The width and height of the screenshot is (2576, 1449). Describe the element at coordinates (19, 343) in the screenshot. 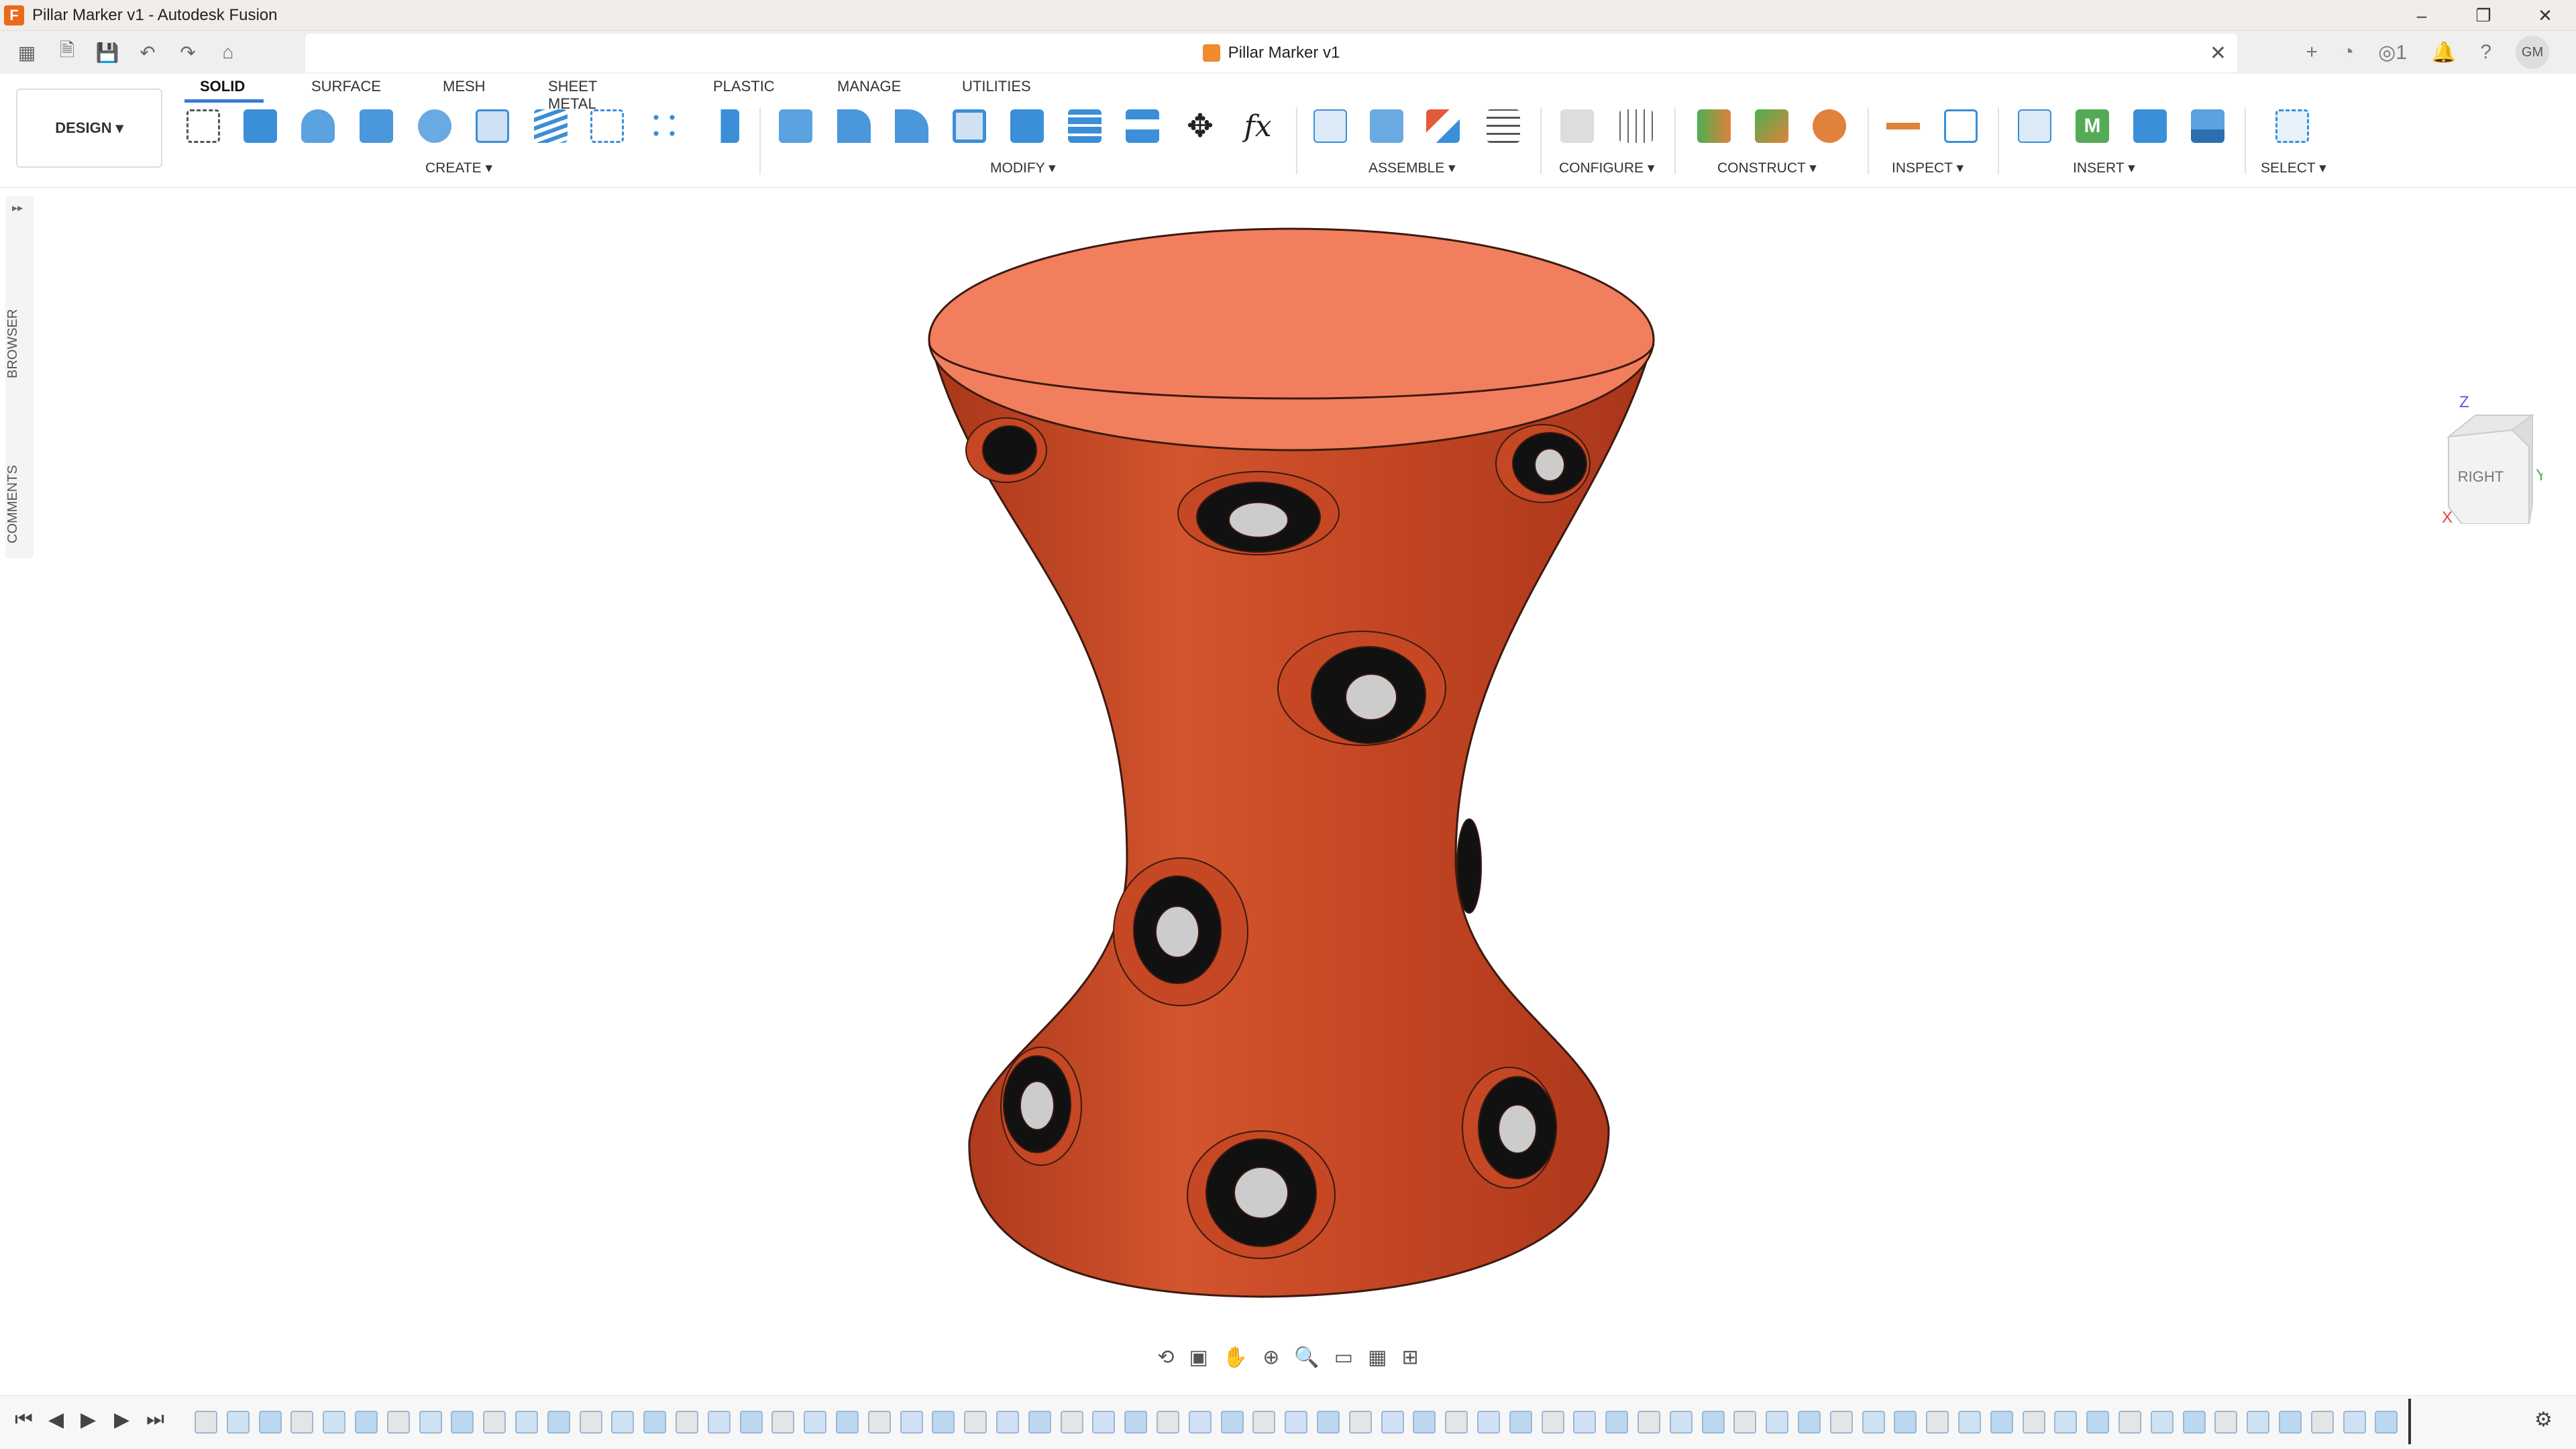

I see `browser-tab: BROWSER` at that location.